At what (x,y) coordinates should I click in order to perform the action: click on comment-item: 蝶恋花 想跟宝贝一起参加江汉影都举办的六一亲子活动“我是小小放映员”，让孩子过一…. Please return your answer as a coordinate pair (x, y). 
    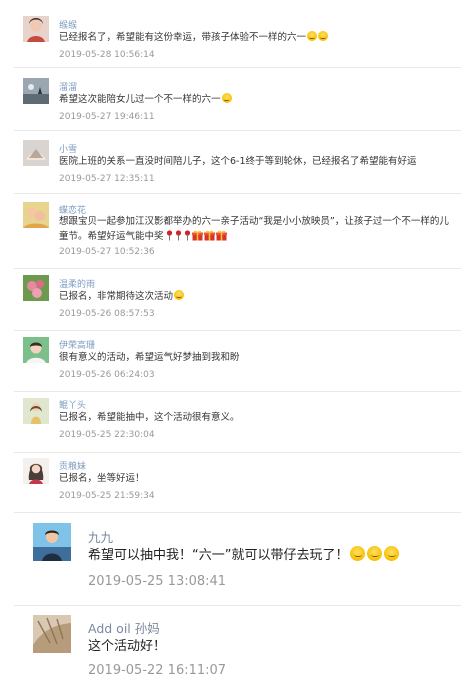
    Looking at the image, I should click on (237, 231).